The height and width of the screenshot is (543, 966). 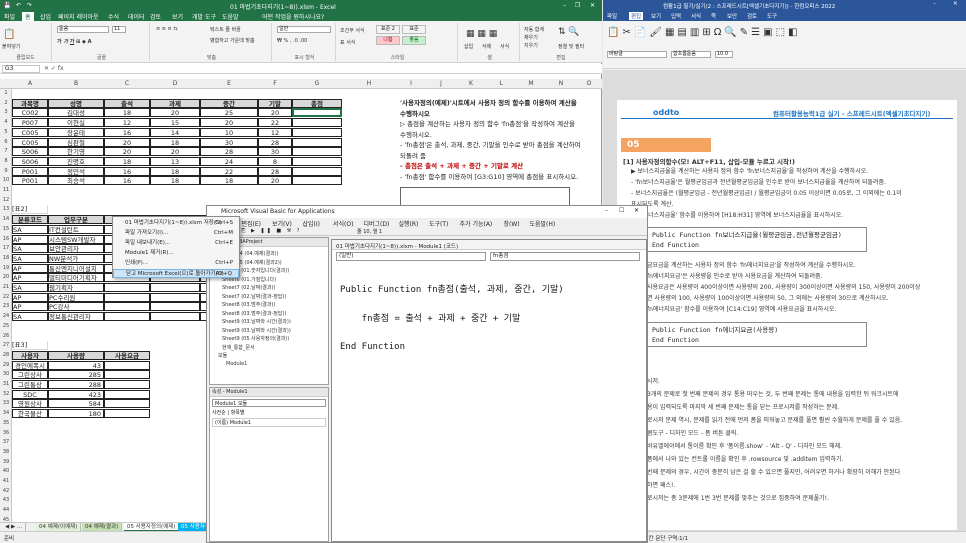 I want to click on doc-tab-insert: 입력, so click(x=676, y=16).